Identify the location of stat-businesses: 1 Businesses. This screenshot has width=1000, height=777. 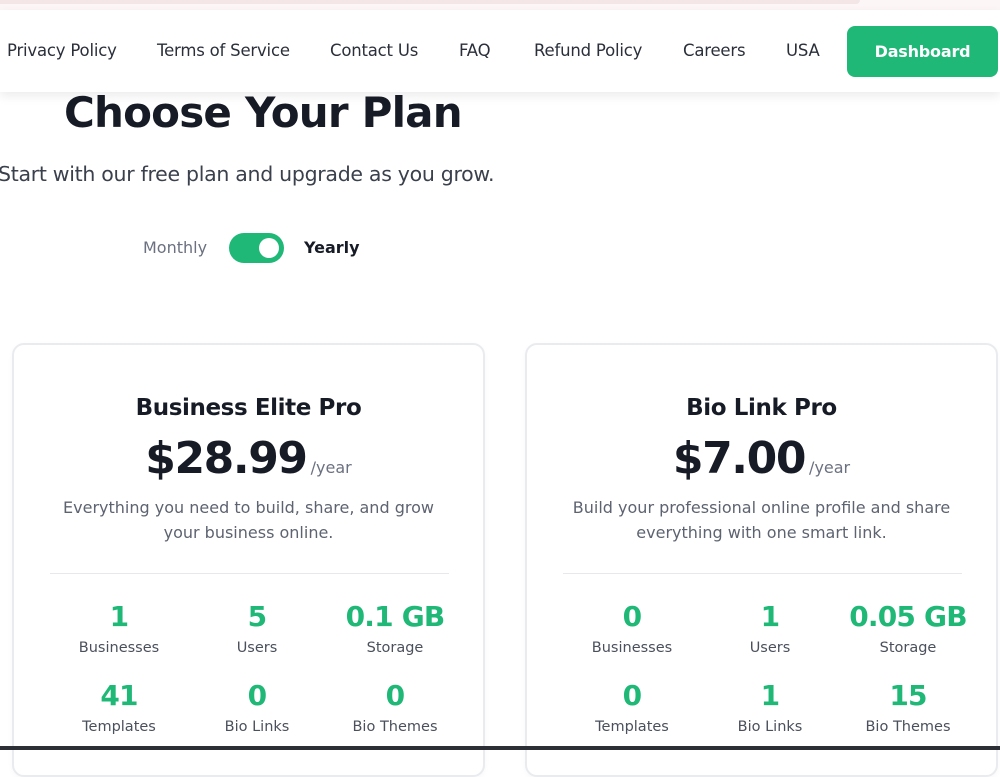
(119, 639).